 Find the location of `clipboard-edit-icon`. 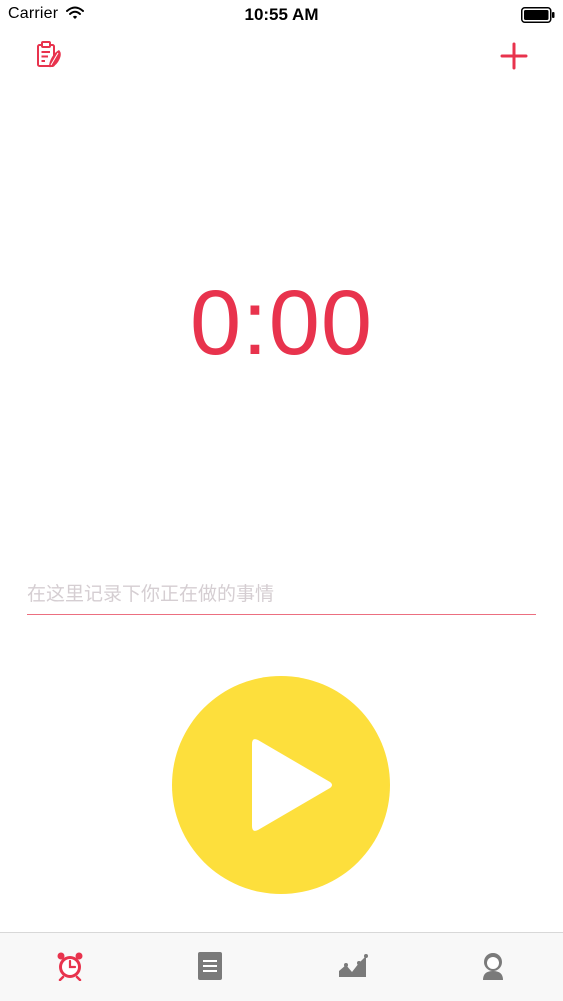

clipboard-edit-icon is located at coordinates (48, 58).